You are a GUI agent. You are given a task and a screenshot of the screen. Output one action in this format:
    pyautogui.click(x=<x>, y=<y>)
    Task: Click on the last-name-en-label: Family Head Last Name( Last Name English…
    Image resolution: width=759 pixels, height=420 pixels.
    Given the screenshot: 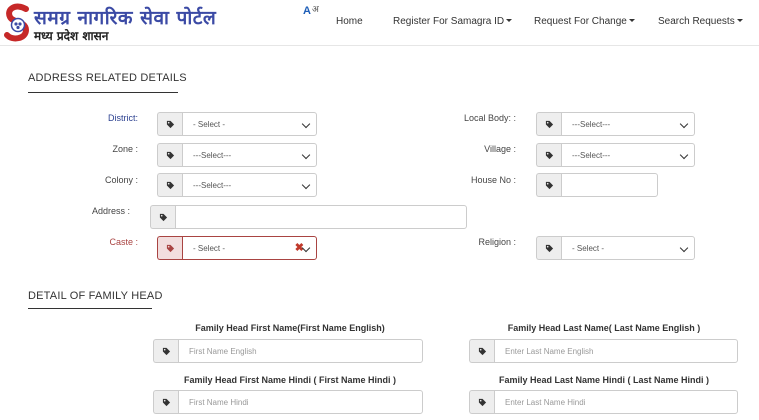 What is the action you would take?
    pyautogui.click(x=604, y=328)
    